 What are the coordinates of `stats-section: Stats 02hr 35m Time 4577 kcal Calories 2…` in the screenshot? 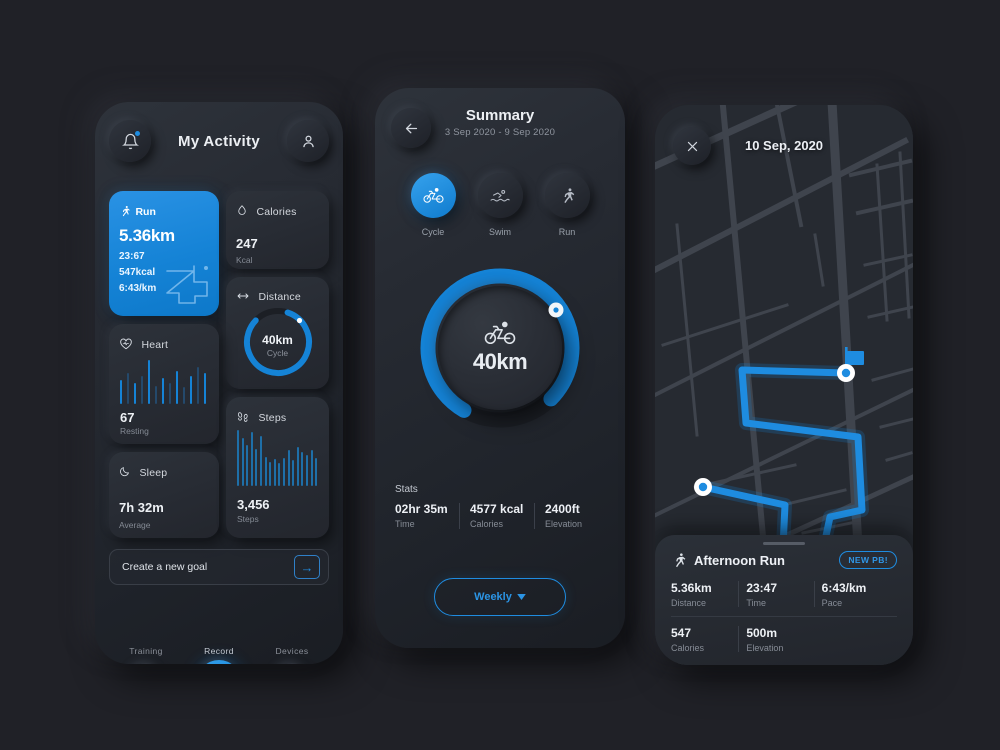 It's located at (501, 506).